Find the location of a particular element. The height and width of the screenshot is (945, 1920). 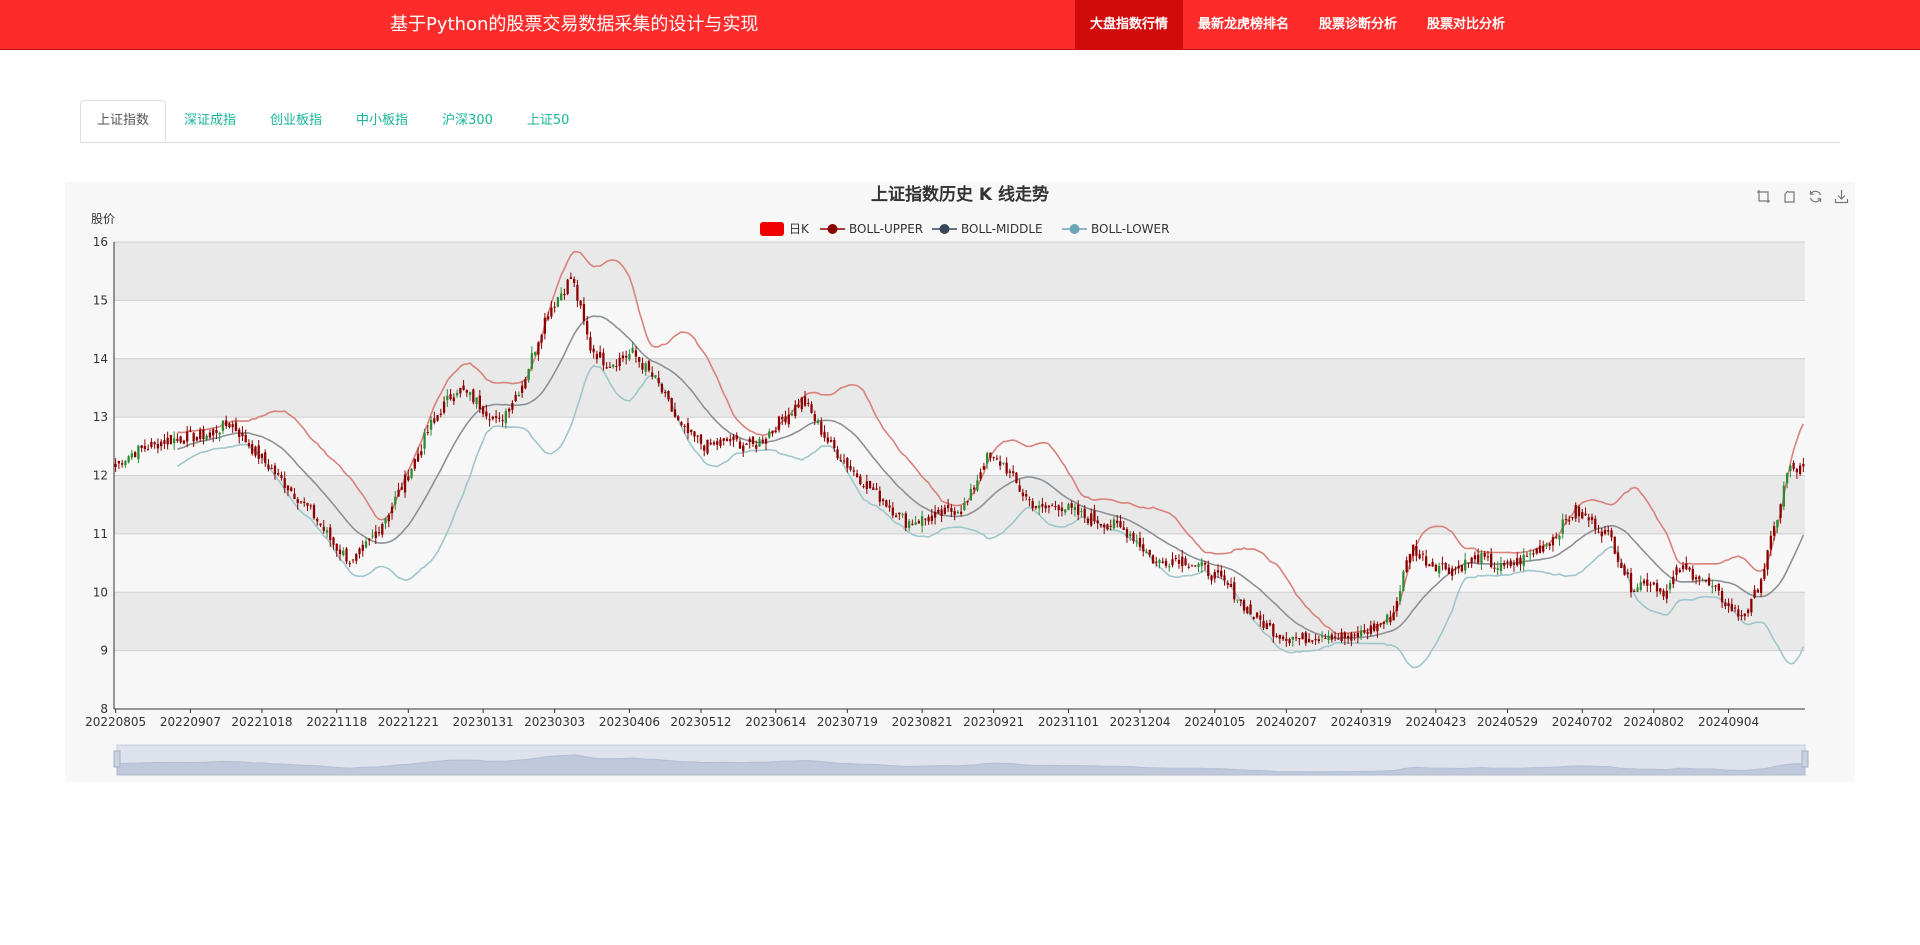

x-tick-label: 20240423 is located at coordinates (1435, 722).